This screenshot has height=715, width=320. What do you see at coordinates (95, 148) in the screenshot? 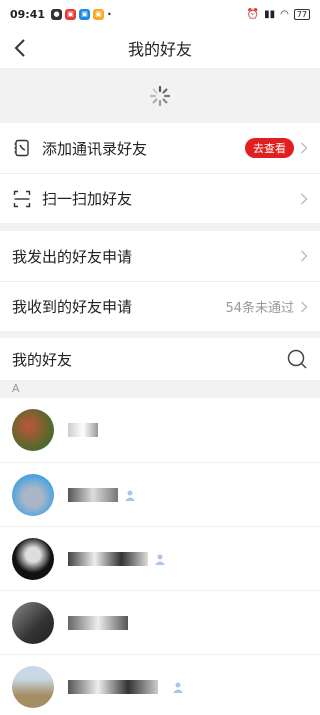
I see `add-contacts-label: 添加通讯录好友` at bounding box center [95, 148].